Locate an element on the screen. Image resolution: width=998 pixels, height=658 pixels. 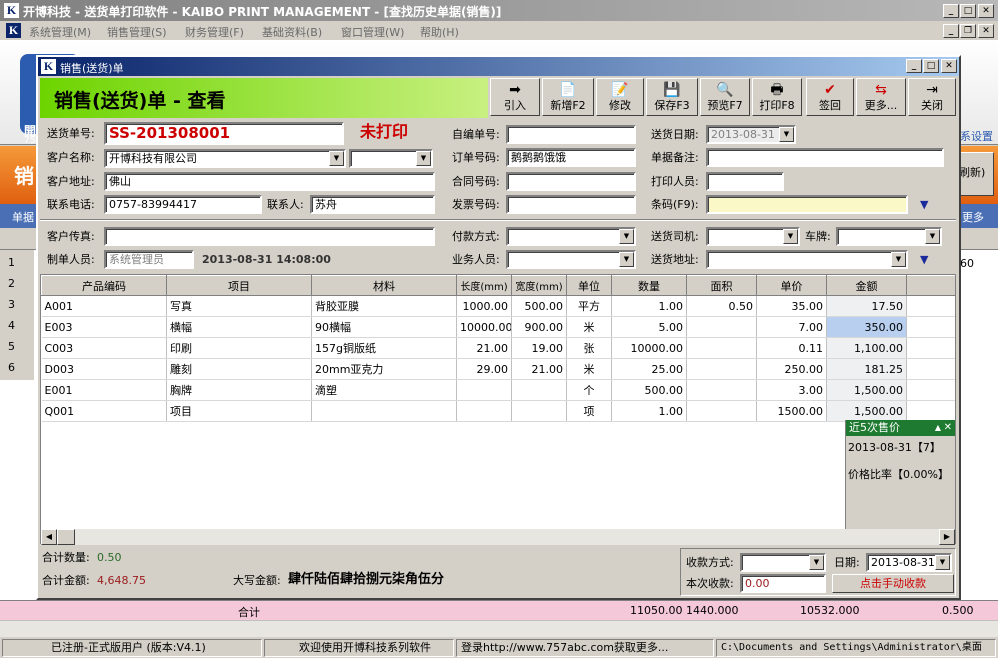
table-cell: E001 is located at coordinates (104, 390).